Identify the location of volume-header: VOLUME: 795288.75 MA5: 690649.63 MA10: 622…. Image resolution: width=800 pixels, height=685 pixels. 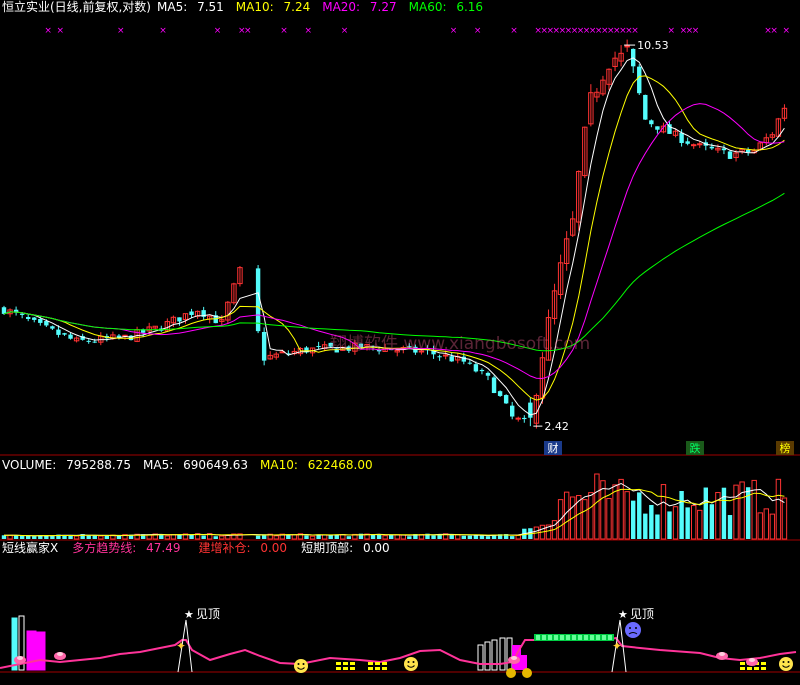
(193, 465).